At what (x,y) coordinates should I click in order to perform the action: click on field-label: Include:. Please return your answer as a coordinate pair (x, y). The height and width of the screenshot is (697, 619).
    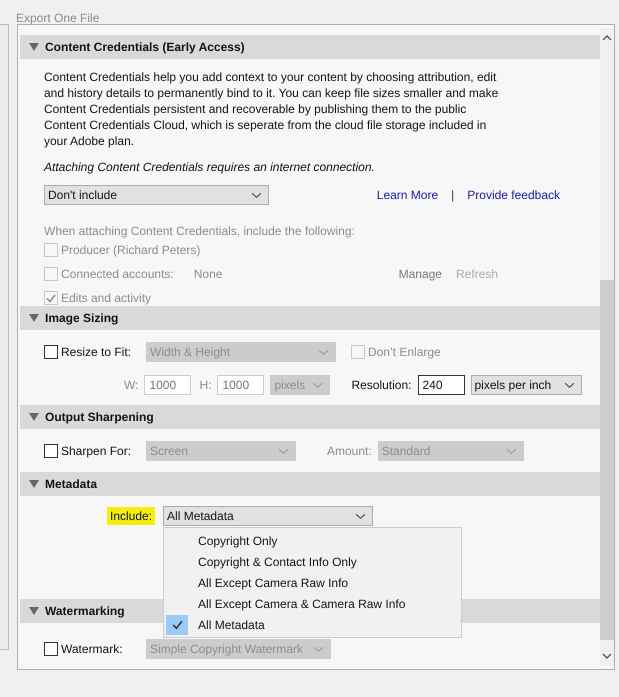
    Looking at the image, I should click on (131, 516).